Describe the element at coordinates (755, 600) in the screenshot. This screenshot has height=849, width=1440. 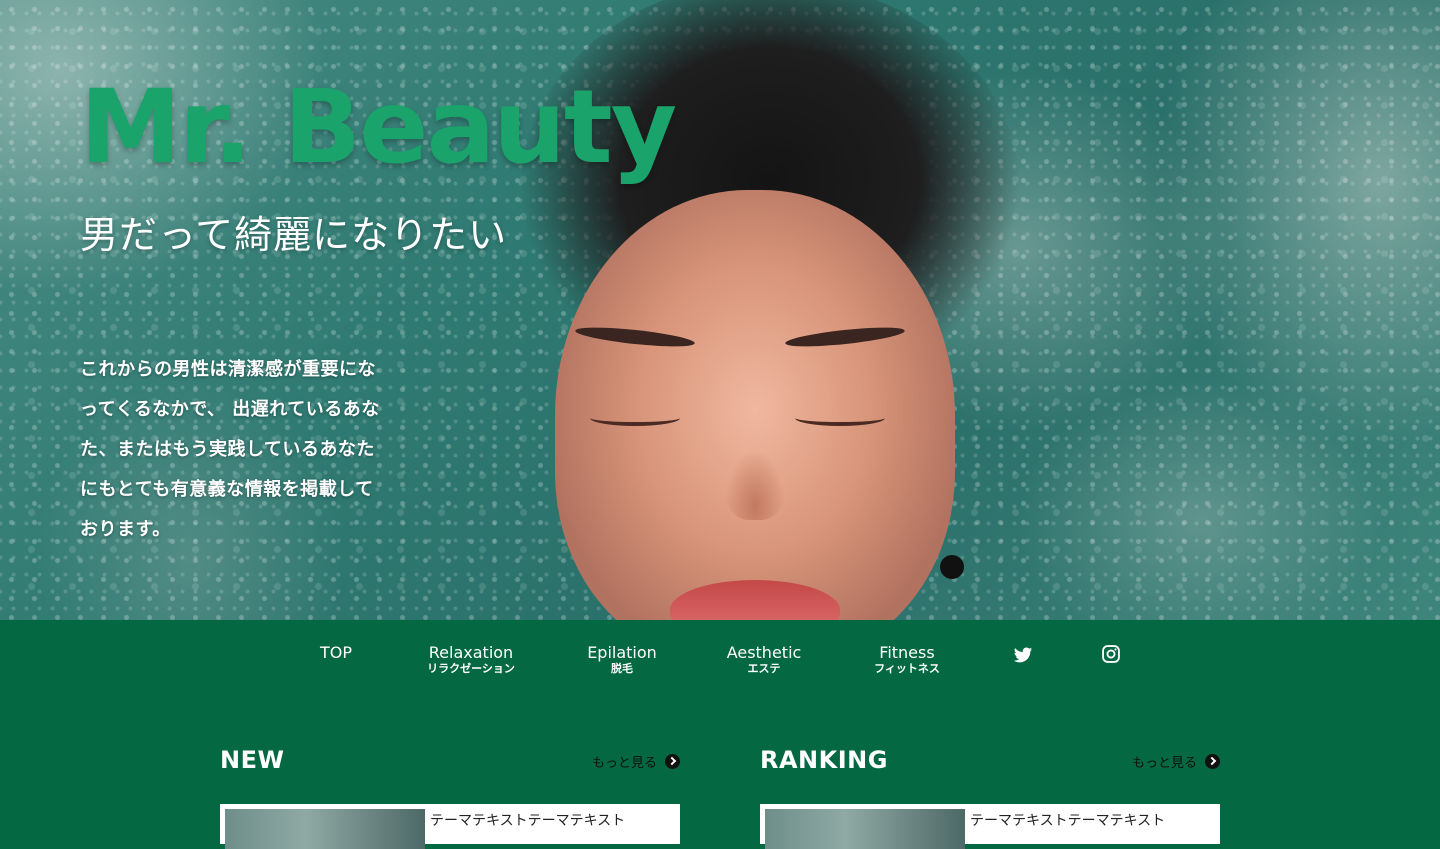
I see `hero-photo-lips` at that location.